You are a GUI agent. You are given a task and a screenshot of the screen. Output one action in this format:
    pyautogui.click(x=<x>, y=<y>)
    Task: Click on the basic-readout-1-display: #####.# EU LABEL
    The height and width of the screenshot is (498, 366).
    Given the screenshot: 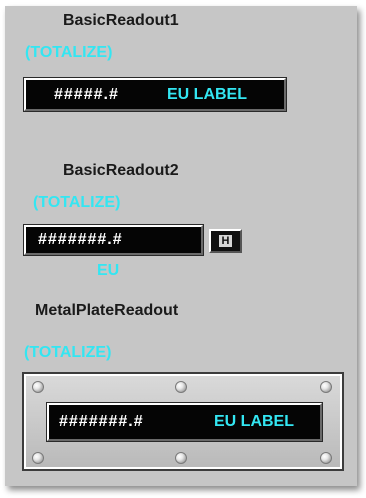 What is the action you would take?
    pyautogui.click(x=155, y=94)
    